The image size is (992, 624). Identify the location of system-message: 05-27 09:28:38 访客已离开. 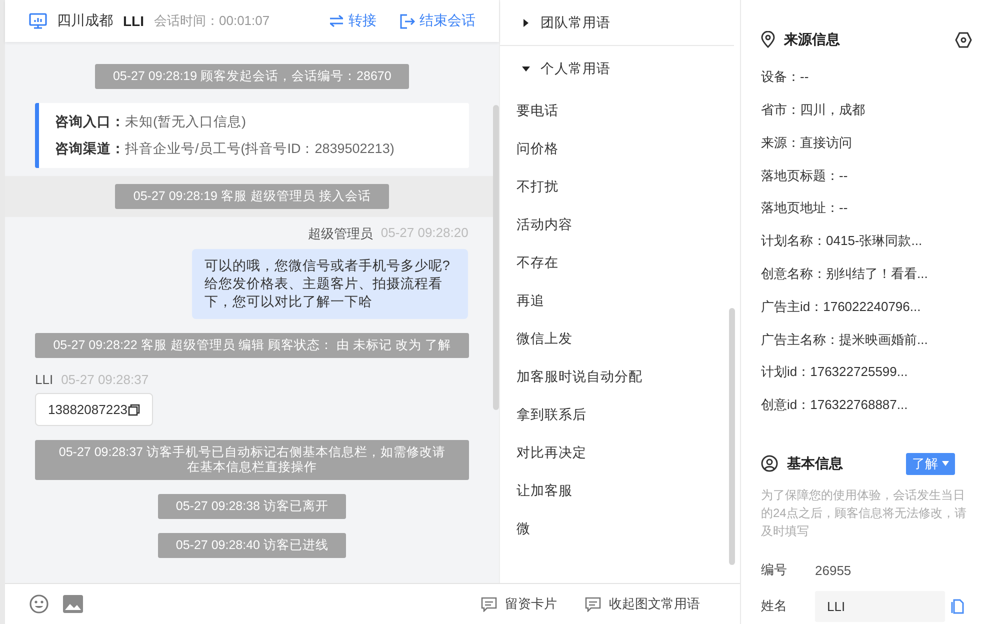
(252, 506).